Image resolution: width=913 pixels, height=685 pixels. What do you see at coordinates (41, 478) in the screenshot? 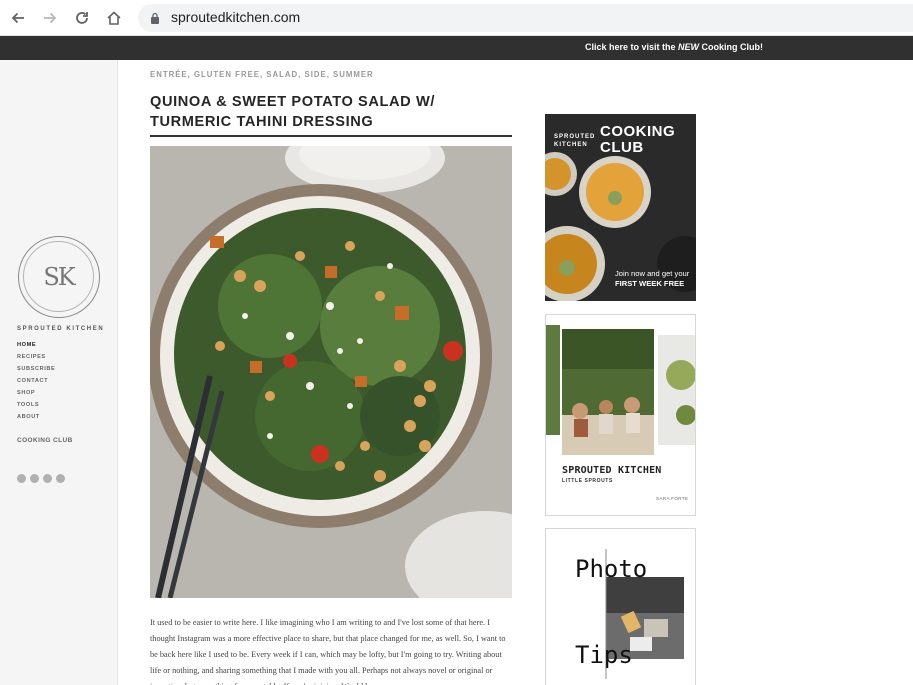
I see `social-links` at bounding box center [41, 478].